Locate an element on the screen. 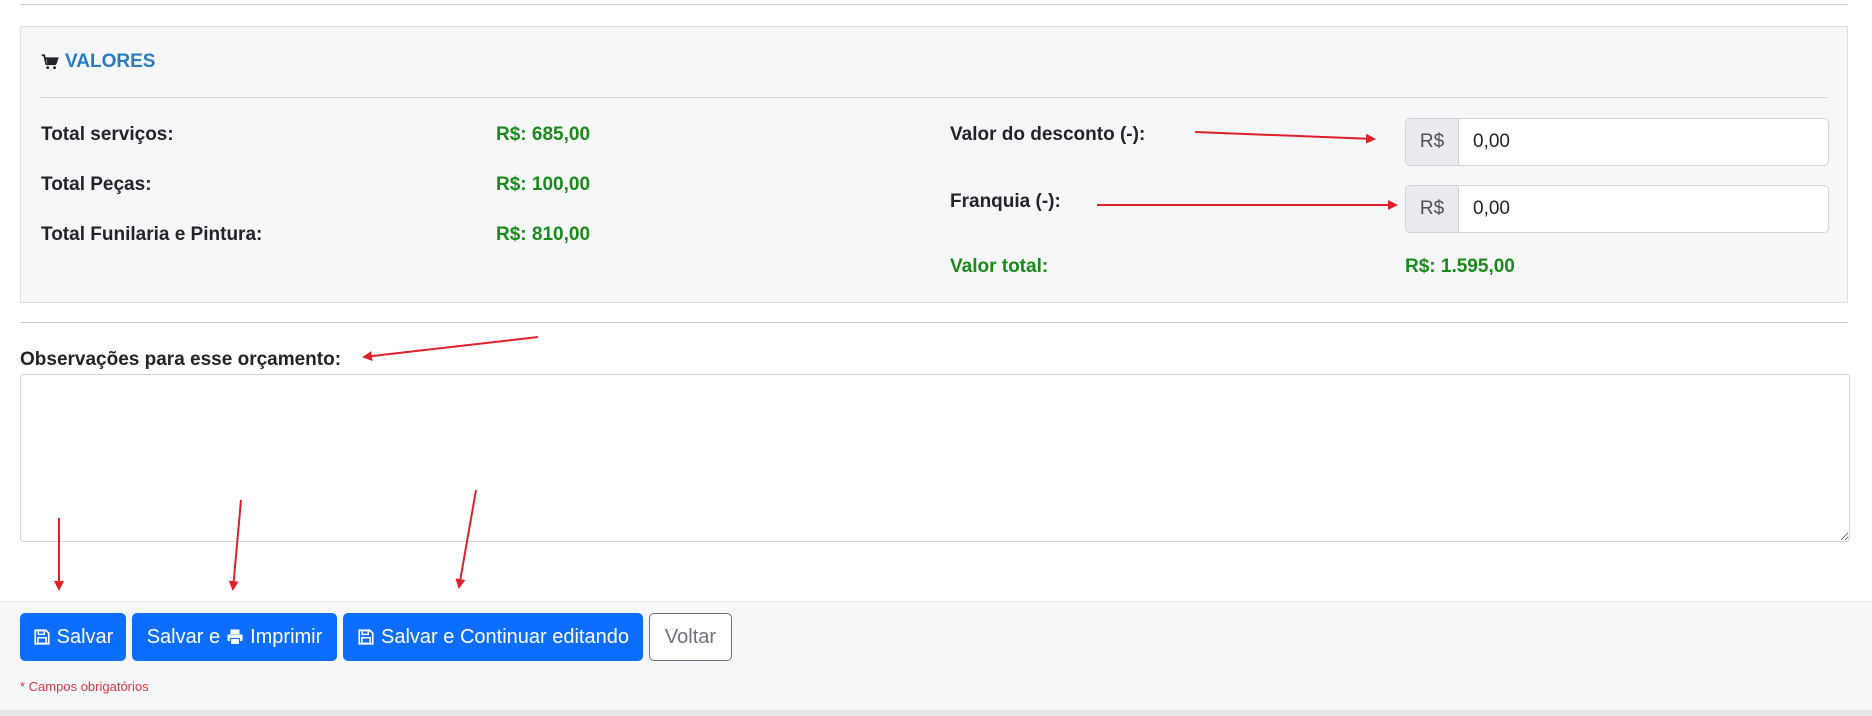 The height and width of the screenshot is (716, 1872). total-value-label: Valor total: is located at coordinates (999, 266).